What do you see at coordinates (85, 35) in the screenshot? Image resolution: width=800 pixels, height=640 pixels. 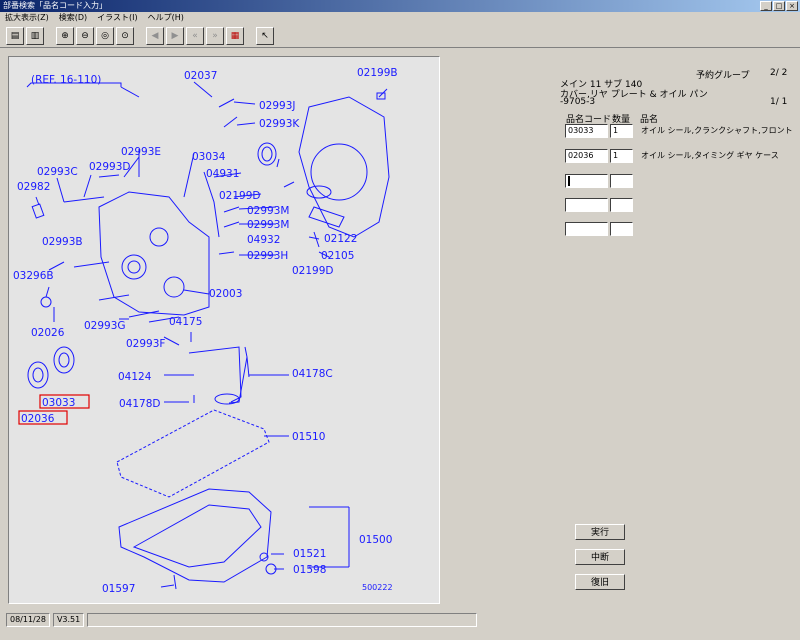 I see `zoom-out-icon: ⊖` at bounding box center [85, 35].